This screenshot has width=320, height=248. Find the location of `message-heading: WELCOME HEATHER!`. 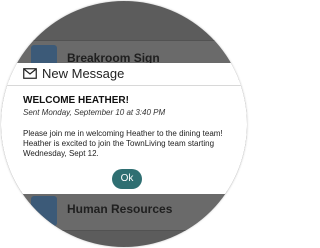

message-heading: WELCOME HEATHER! is located at coordinates (76, 100).